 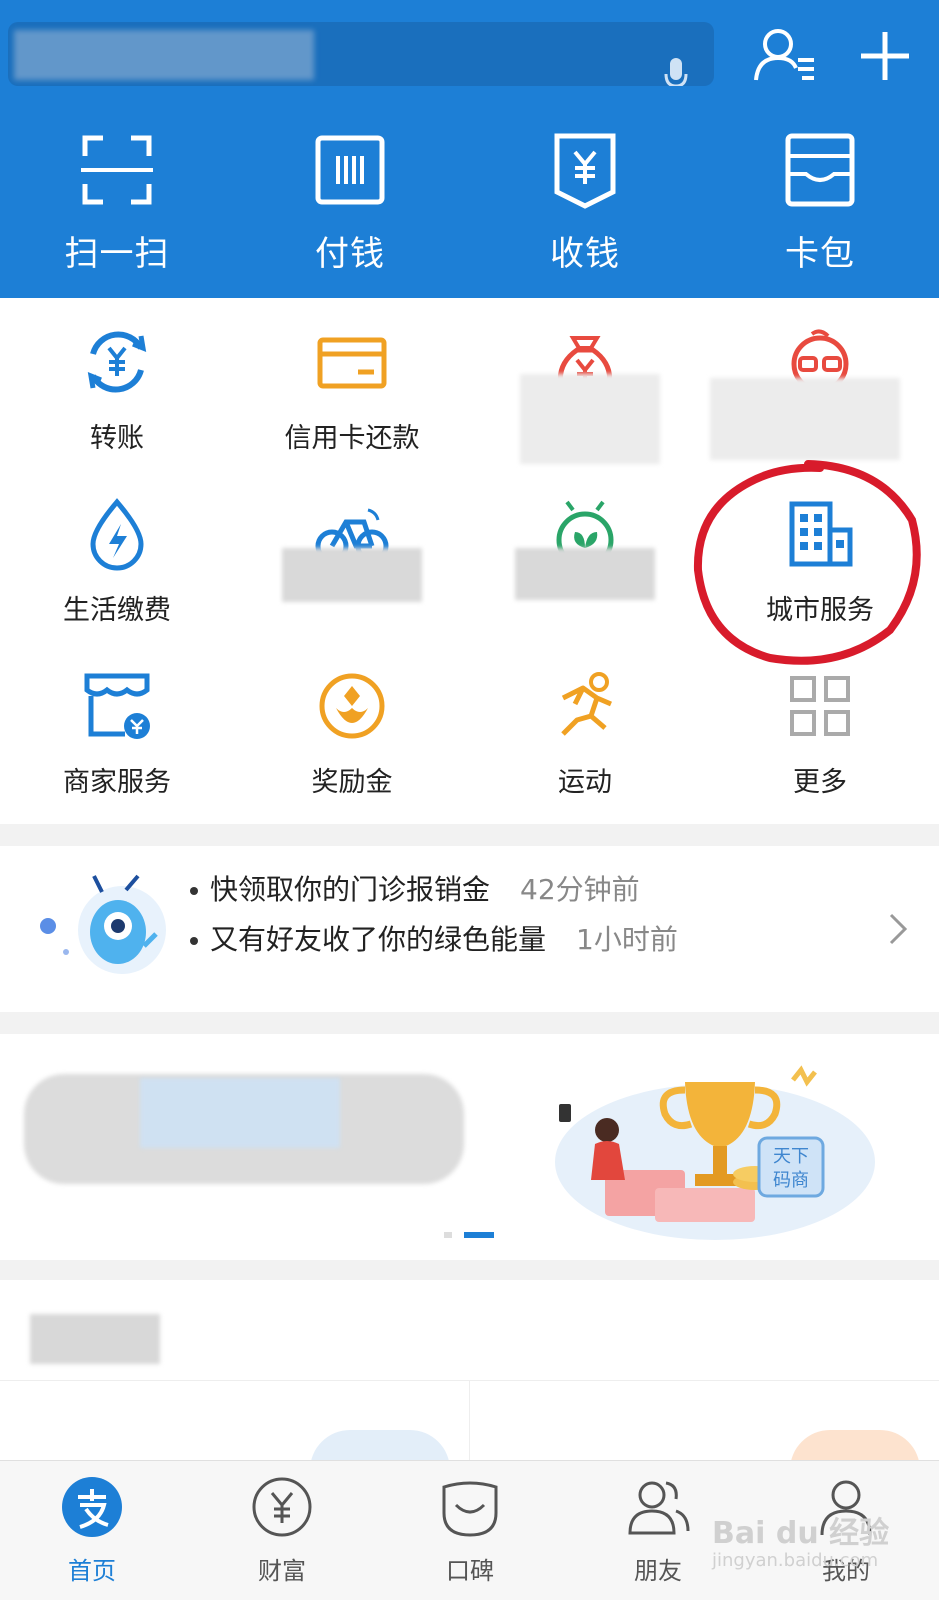 What do you see at coordinates (885, 56) in the screenshot?
I see `plus-icon` at bounding box center [885, 56].